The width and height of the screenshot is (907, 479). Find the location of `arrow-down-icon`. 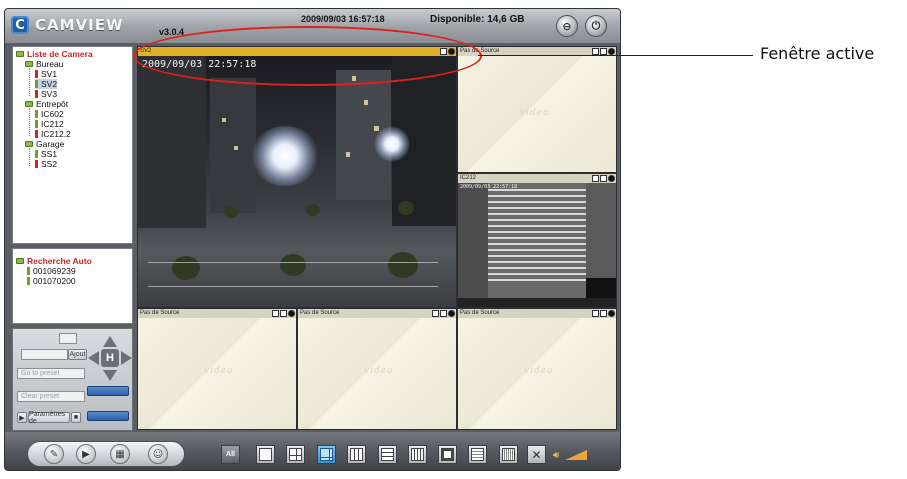

arrow-down-icon is located at coordinates (110, 375).